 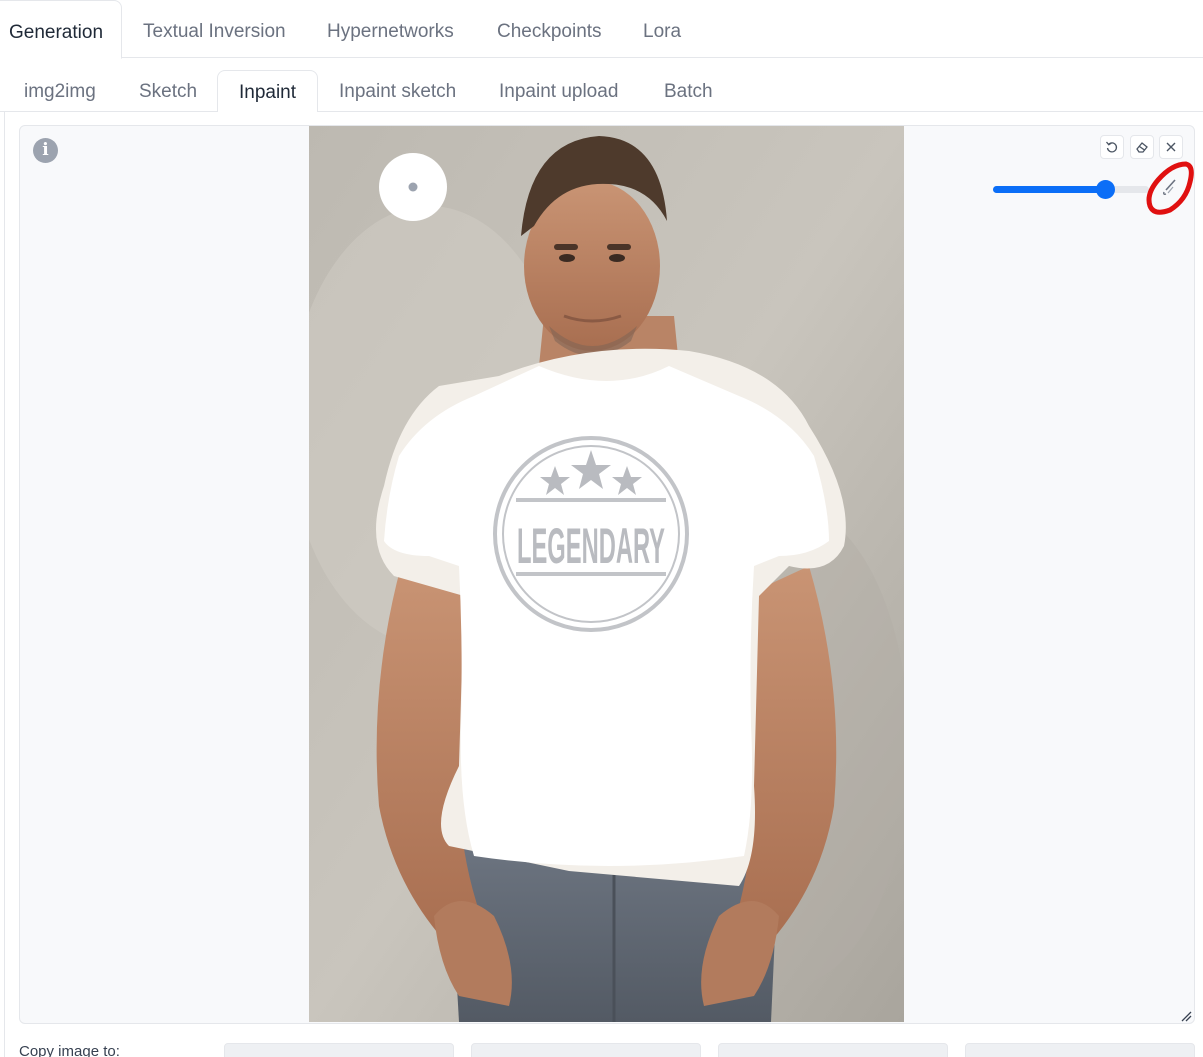 What do you see at coordinates (662, 29) in the screenshot?
I see `tab-lora: Lora` at bounding box center [662, 29].